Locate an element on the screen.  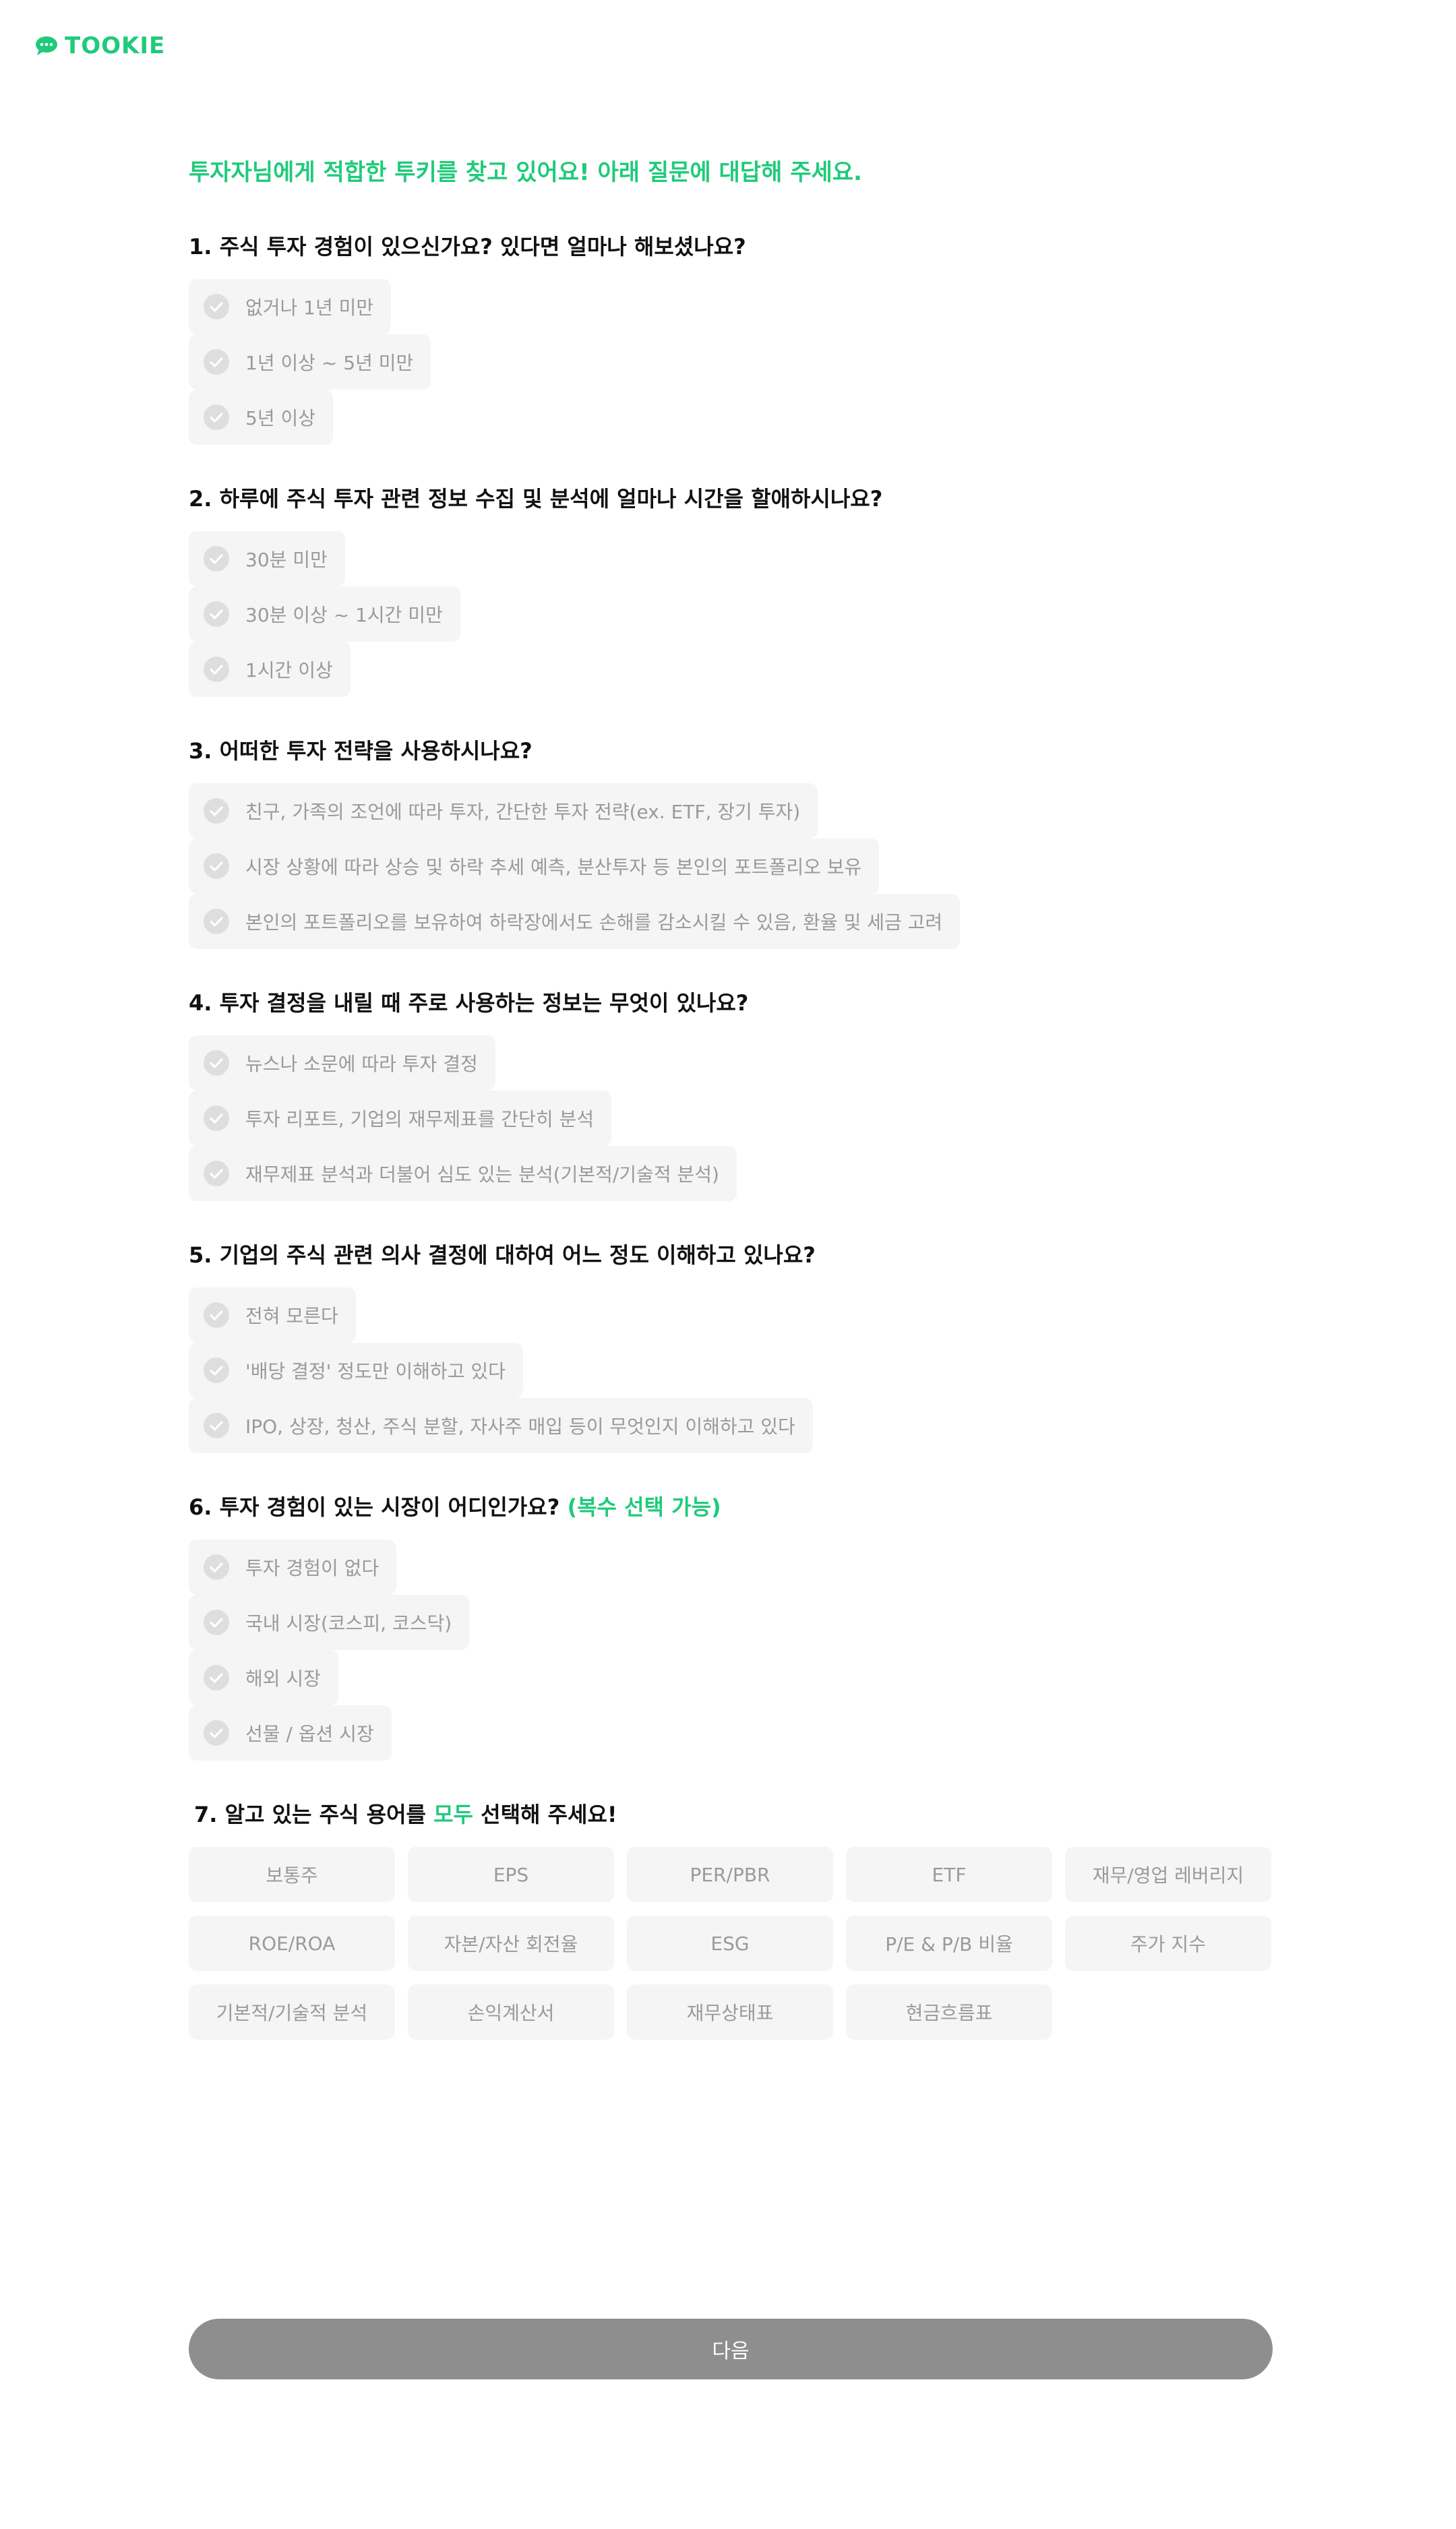
option-label: 1년 이상 ~ 5년 미만 is located at coordinates (329, 363).